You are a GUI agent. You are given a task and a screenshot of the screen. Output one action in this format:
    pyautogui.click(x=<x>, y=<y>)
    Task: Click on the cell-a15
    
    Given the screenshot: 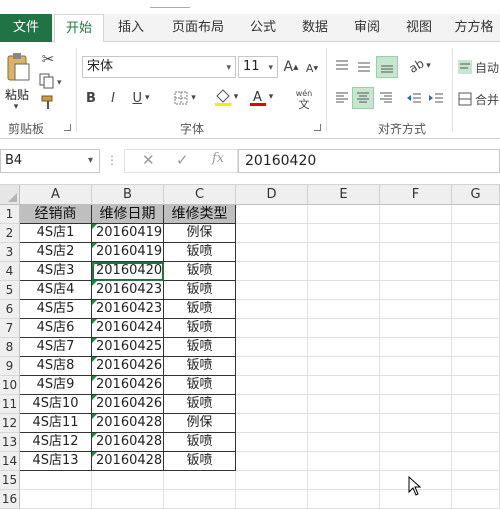 What is the action you would take?
    pyautogui.click(x=56, y=480)
    